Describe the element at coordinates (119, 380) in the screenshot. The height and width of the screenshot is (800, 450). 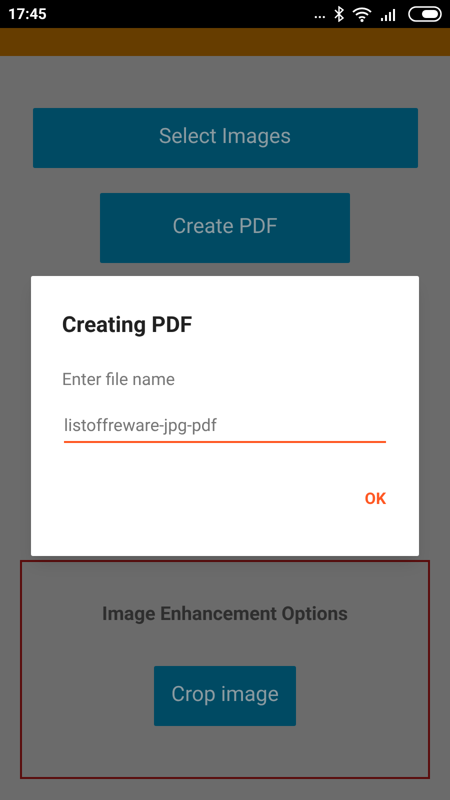
I see `dialog-message: Enter file name` at that location.